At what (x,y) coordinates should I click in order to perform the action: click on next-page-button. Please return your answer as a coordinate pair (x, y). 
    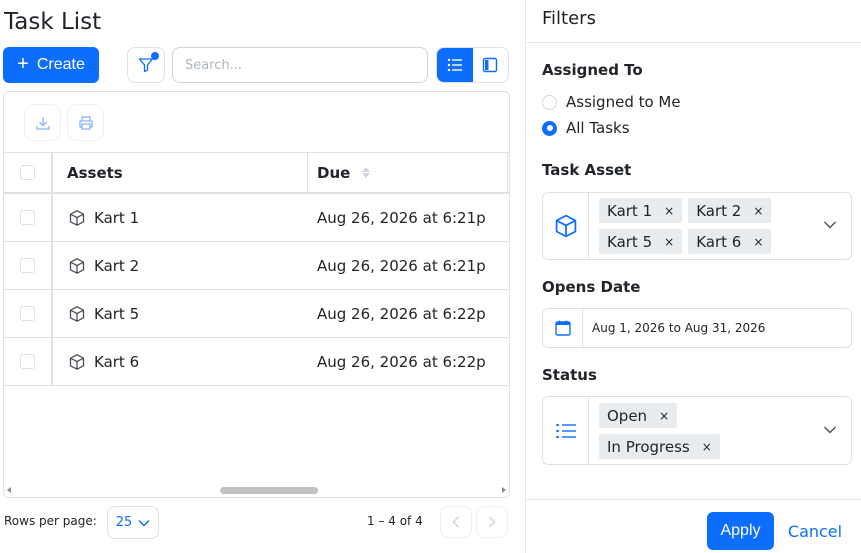
    Looking at the image, I should click on (492, 522).